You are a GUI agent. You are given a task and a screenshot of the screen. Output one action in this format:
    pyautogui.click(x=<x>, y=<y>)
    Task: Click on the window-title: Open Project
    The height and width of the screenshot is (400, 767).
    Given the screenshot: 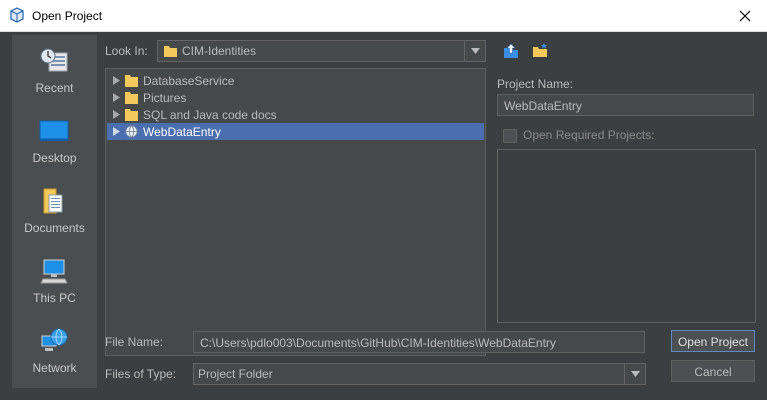 What is the action you would take?
    pyautogui.click(x=67, y=16)
    